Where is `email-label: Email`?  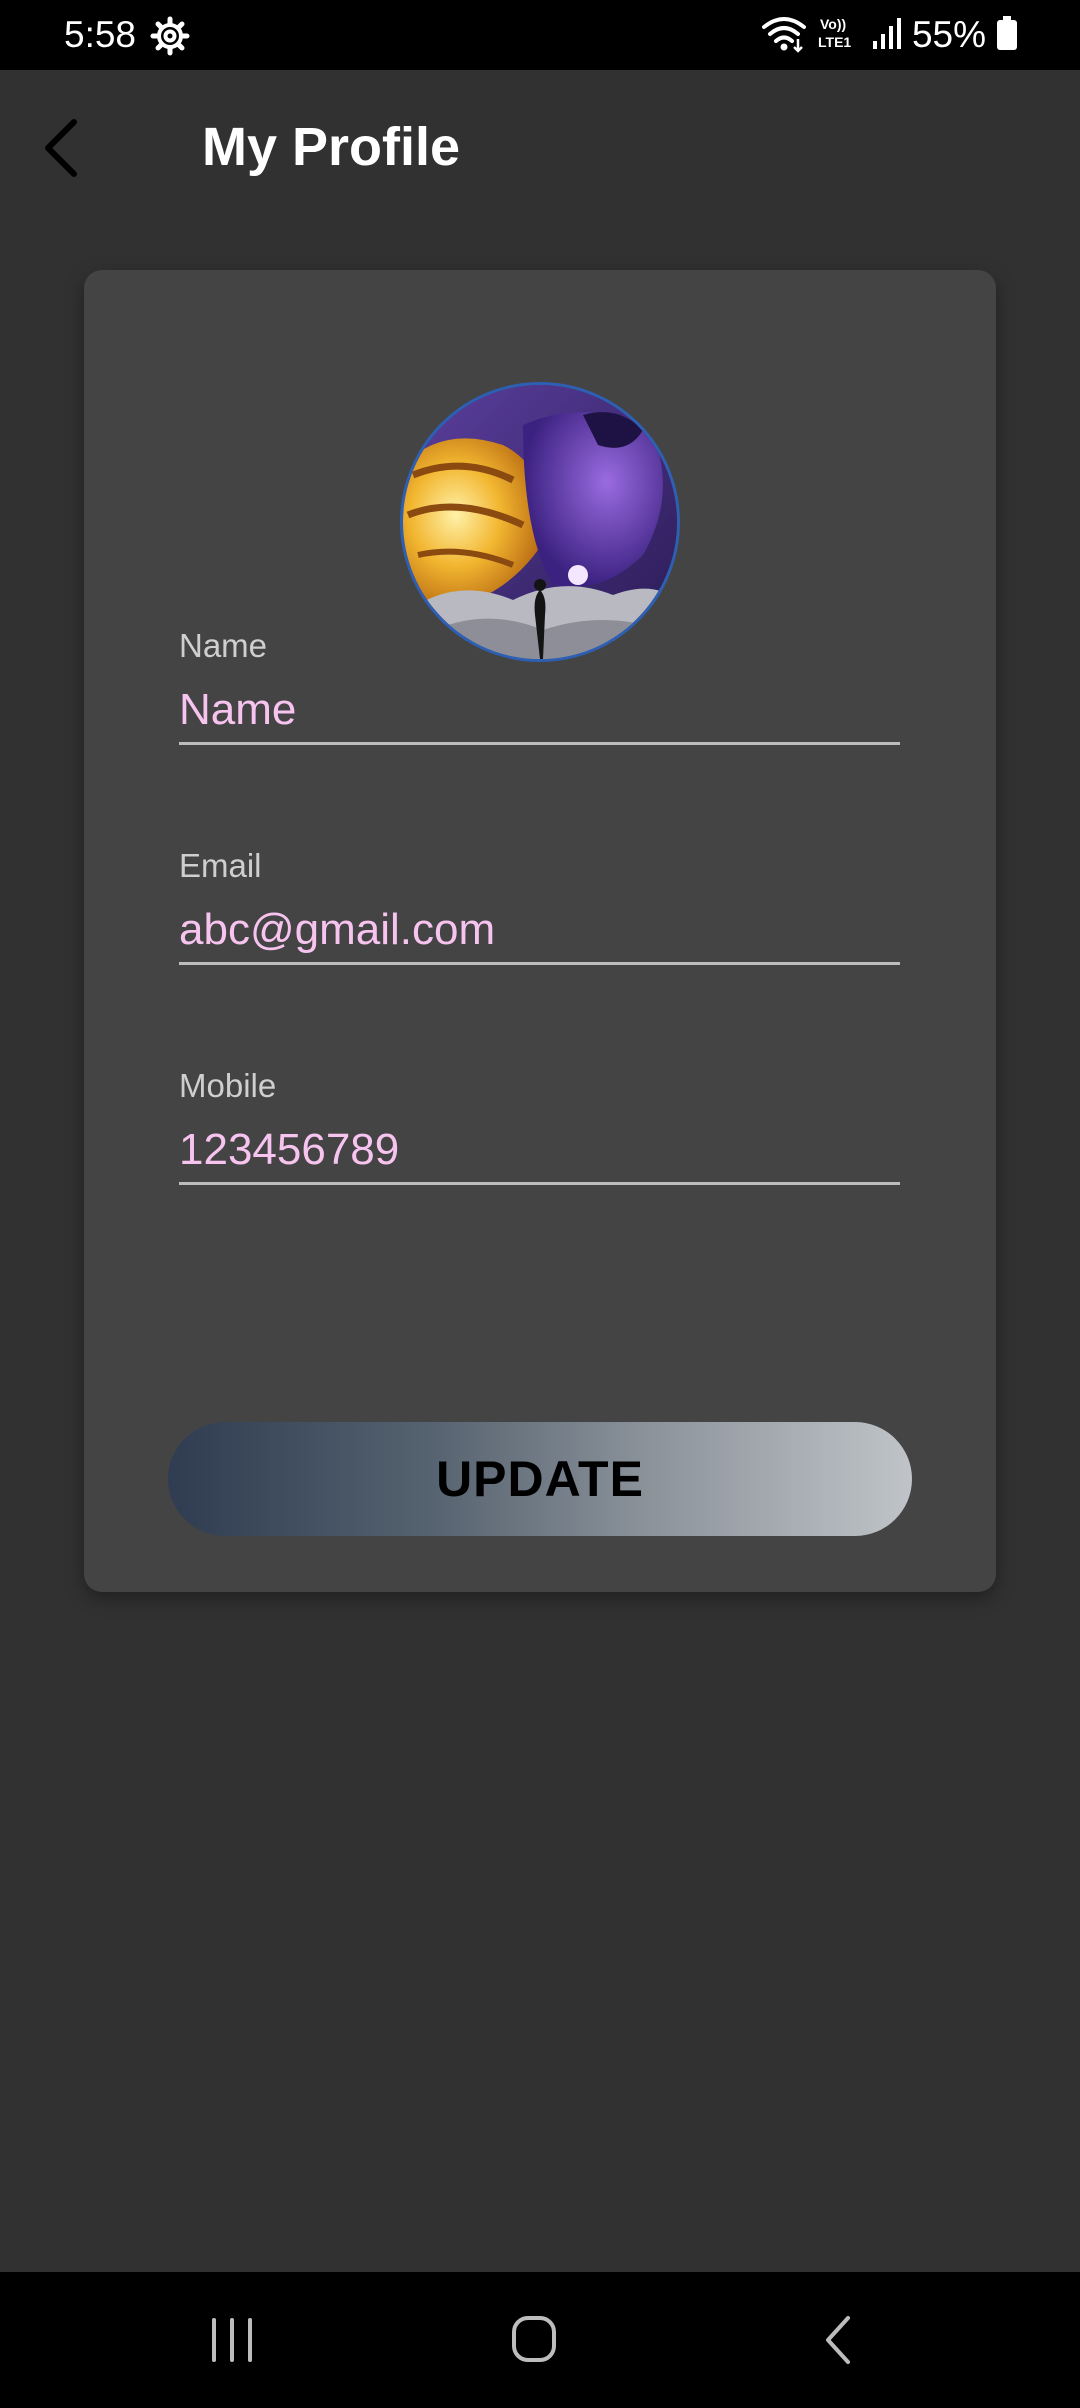 email-label: Email is located at coordinates (220, 865).